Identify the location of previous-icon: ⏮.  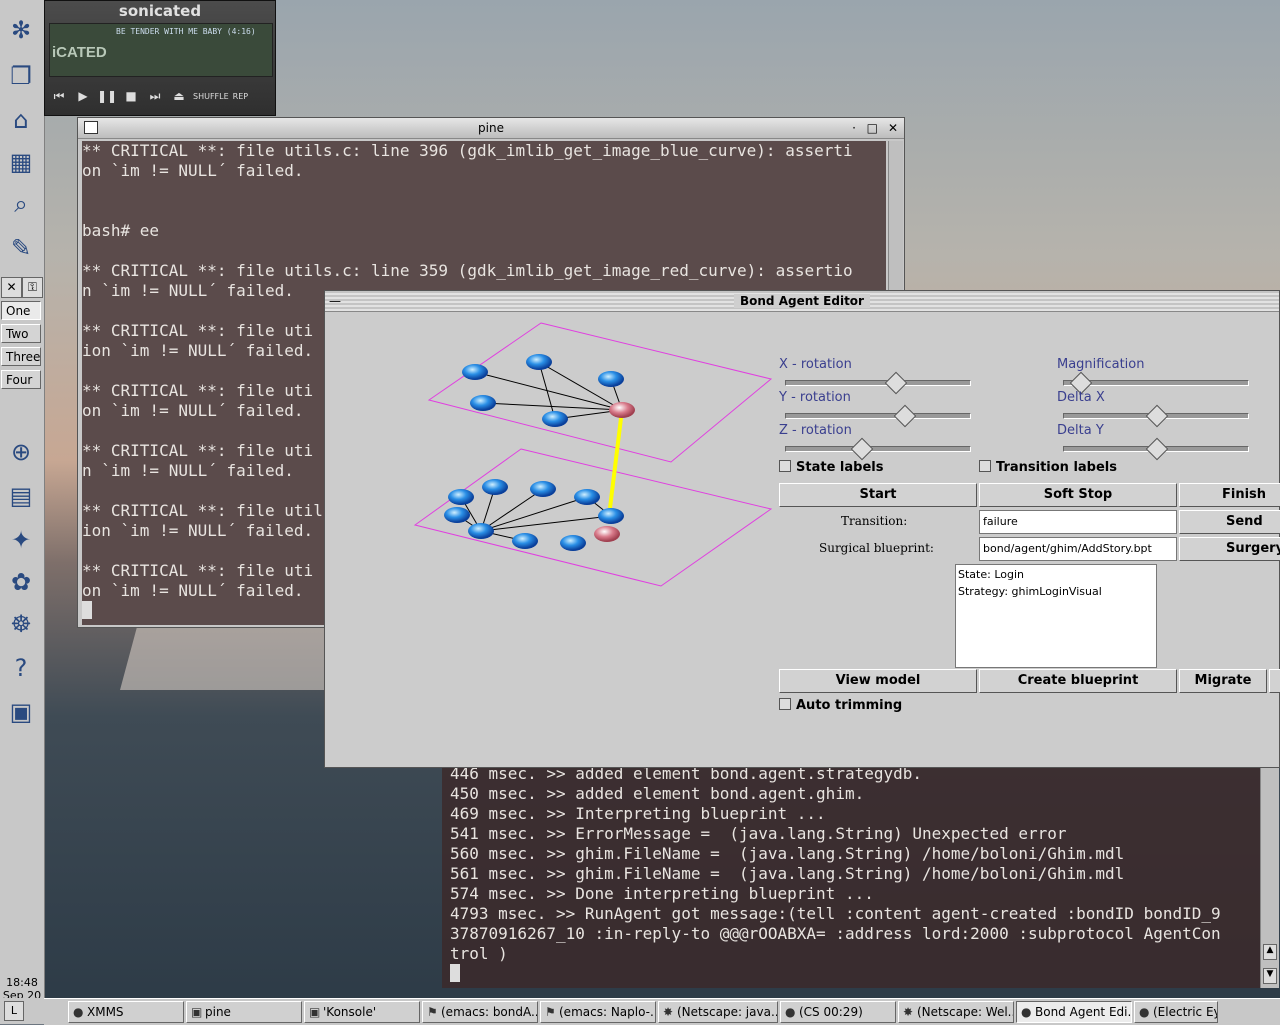
(59, 96).